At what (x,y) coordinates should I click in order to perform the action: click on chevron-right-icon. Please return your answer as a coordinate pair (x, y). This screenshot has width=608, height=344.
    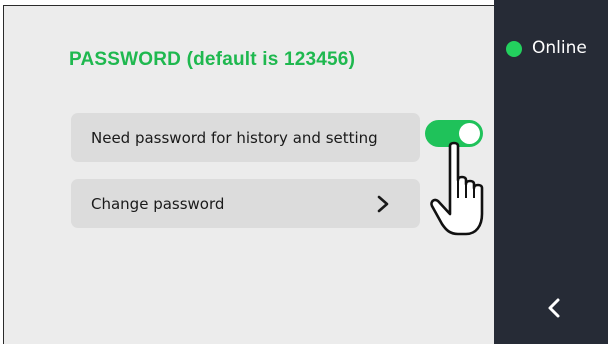
    Looking at the image, I should click on (383, 203).